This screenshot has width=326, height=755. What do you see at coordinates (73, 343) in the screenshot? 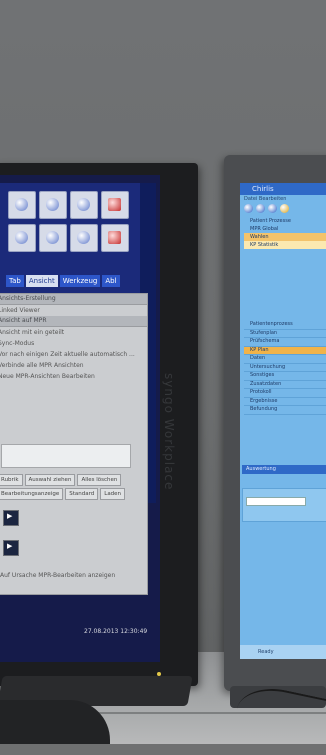
I see `dialog-option: Sync-Modus` at bounding box center [73, 343].